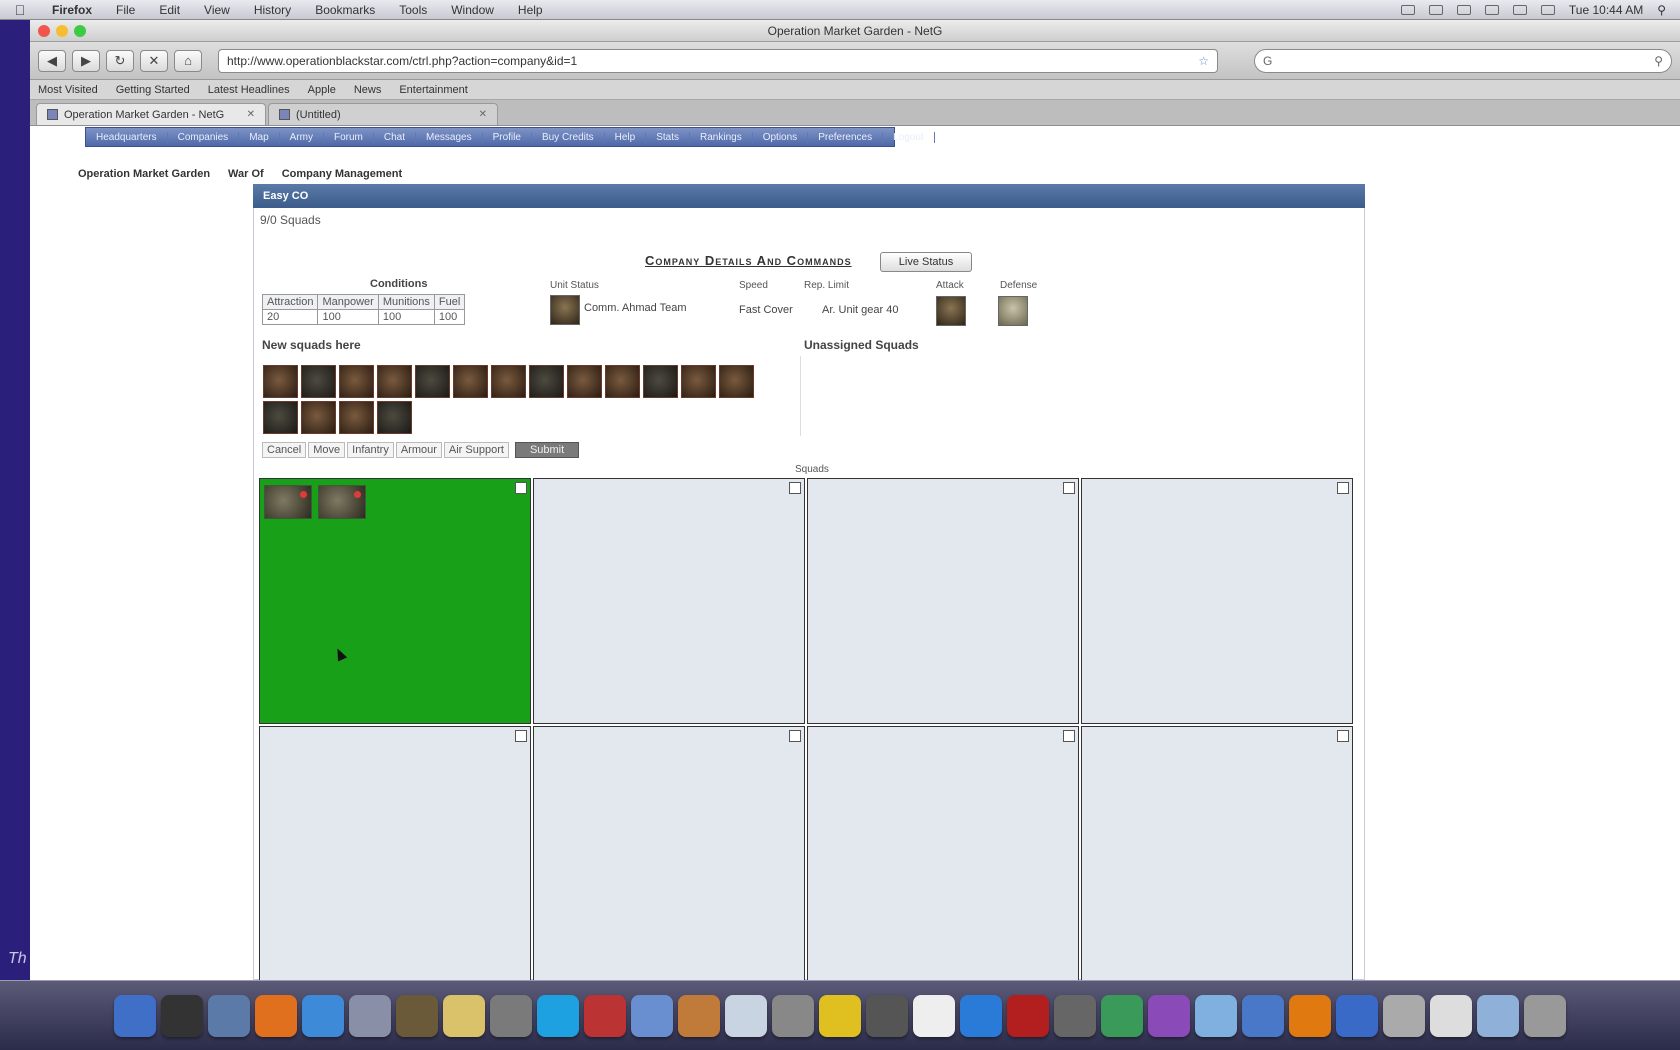 The width and height of the screenshot is (1680, 1050). I want to click on air-support-button: Air Support, so click(476, 450).